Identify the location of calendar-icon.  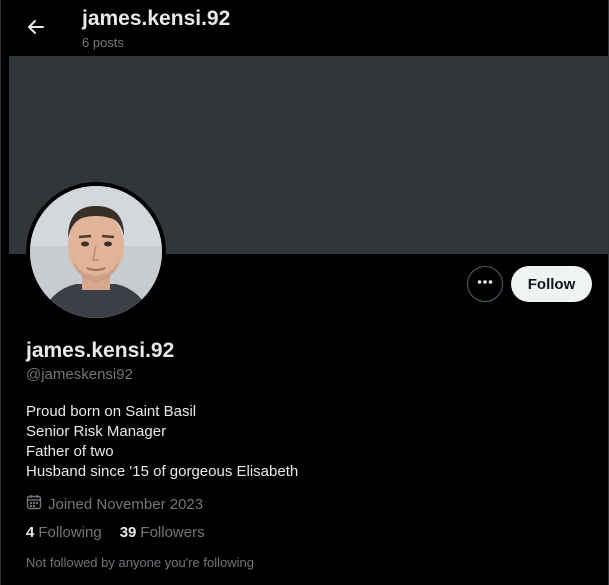
(34, 504).